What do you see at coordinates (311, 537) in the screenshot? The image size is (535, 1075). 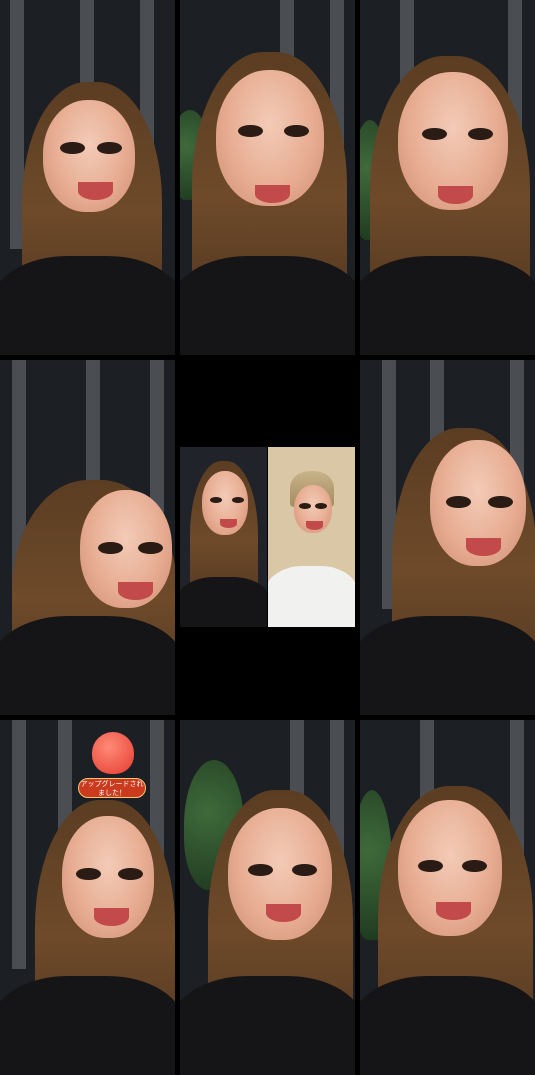 I see `split-video-right` at bounding box center [311, 537].